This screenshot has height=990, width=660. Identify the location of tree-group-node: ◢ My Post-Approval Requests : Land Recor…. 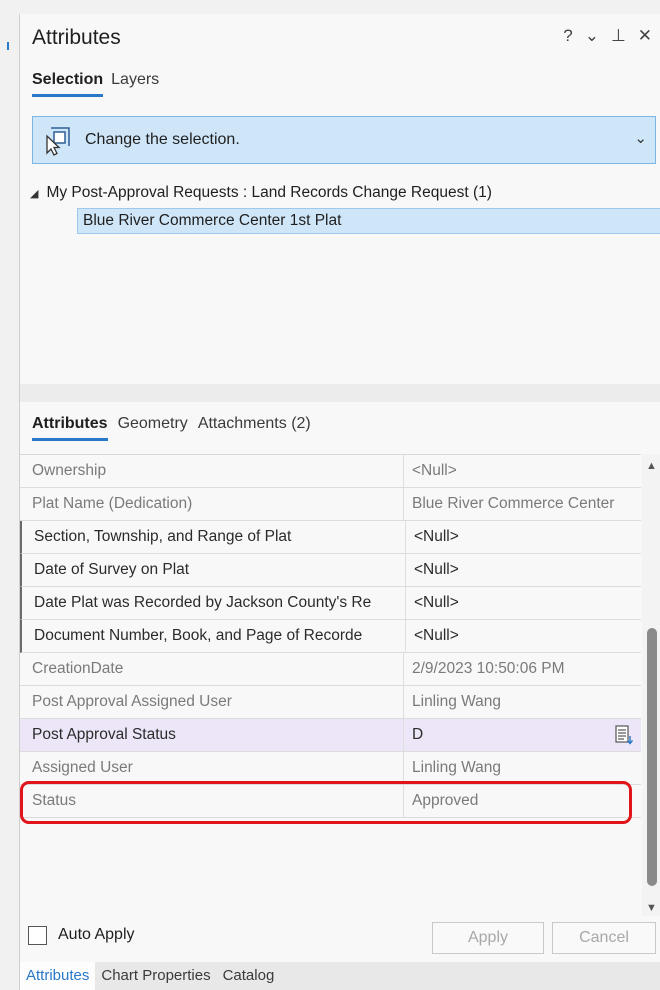
(261, 193).